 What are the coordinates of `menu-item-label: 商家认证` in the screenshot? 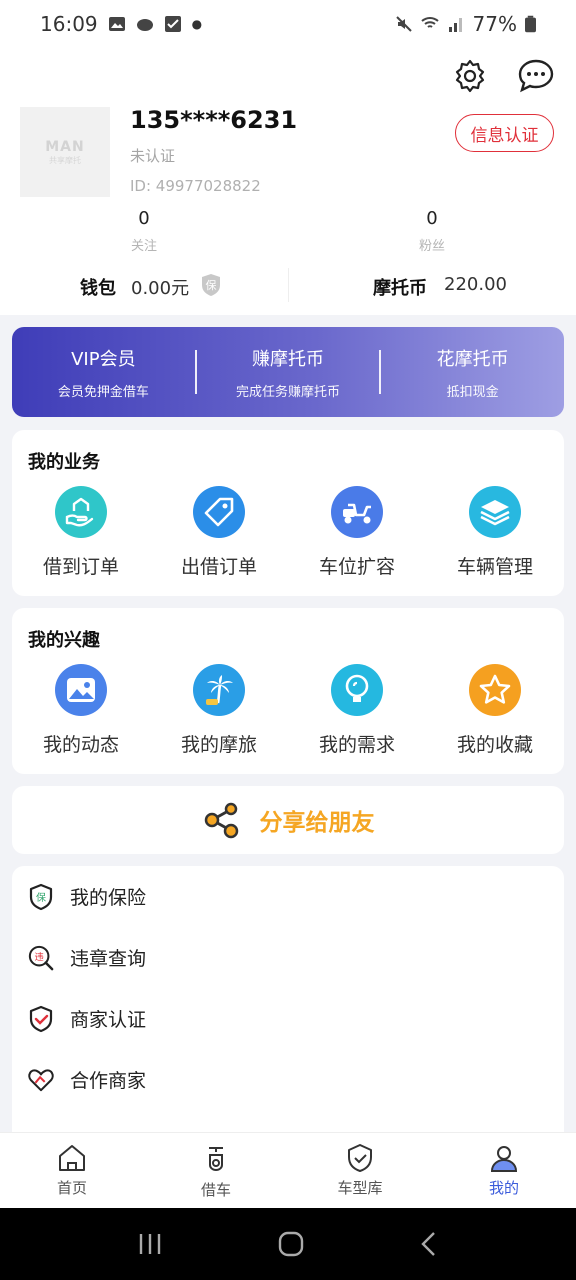 It's located at (108, 1020).